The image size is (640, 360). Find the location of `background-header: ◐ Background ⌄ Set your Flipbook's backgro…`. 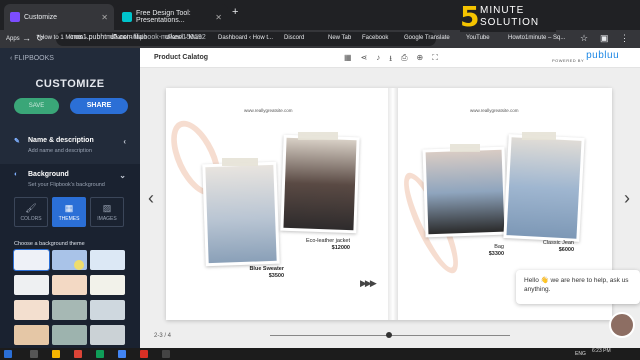

background-header: ◐ Background ⌄ Set your Flipbook's backgro… is located at coordinates (70, 179).